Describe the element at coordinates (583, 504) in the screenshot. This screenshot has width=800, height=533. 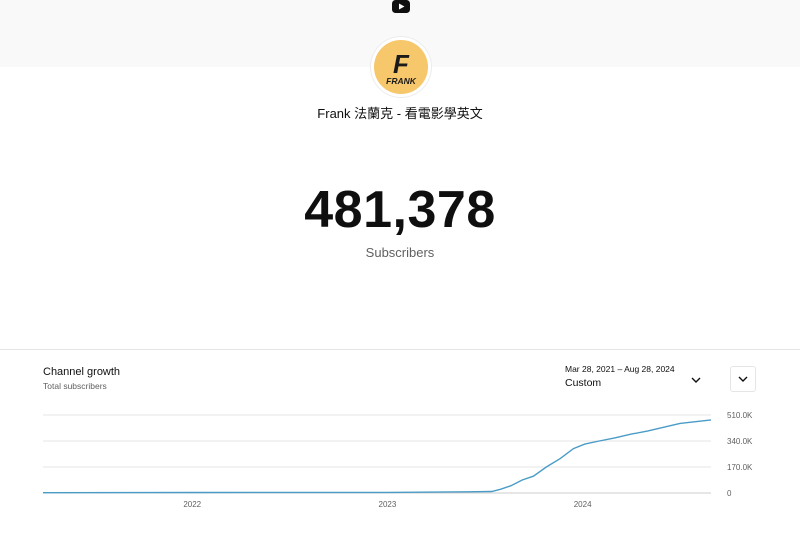
I see `x-tick-label: 2024` at that location.